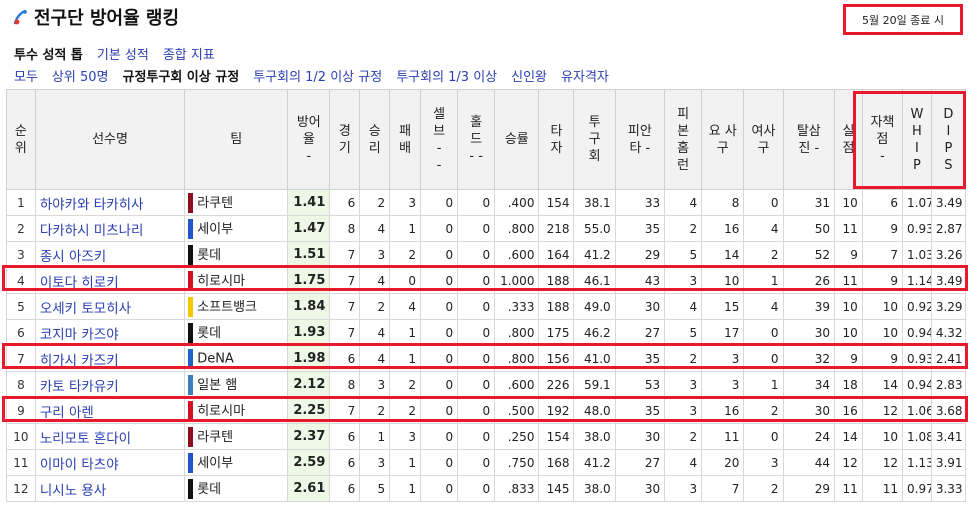 The width and height of the screenshot is (974, 507). Describe the element at coordinates (723, 332) in the screenshot. I see `cell-bb: 17` at that location.